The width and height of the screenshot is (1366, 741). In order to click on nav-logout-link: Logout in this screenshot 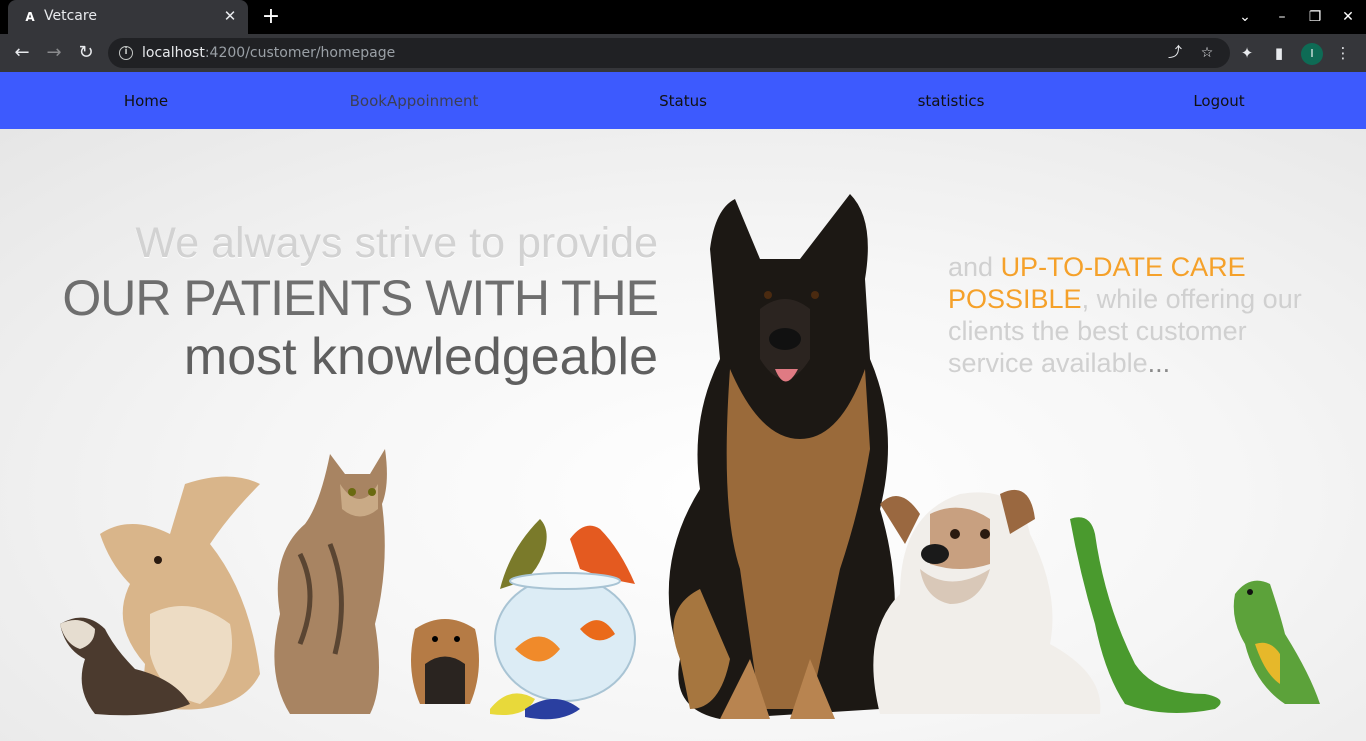, I will do `click(1218, 101)`.